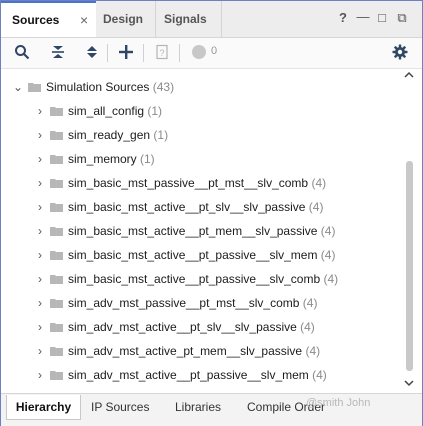 The image size is (423, 426). I want to click on expand-all-icon, so click(92, 53).